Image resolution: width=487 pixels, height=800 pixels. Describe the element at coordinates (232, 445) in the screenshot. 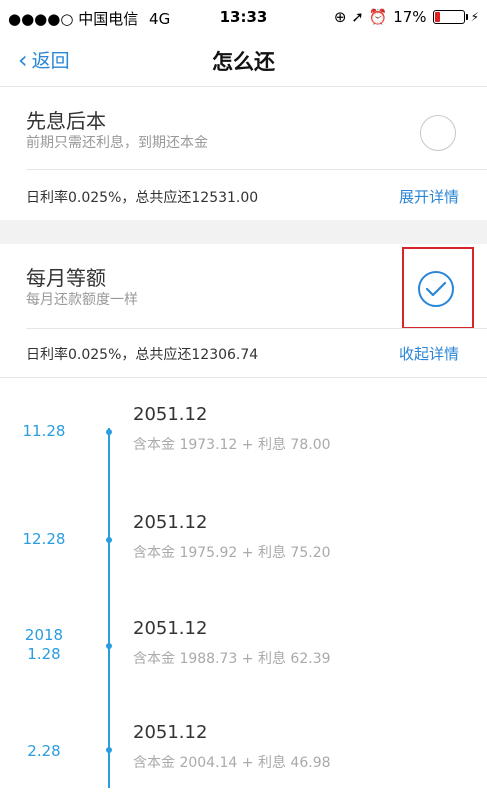

I see `payment-breakdown: 含本金 1973.12 + 利息 78.00` at that location.